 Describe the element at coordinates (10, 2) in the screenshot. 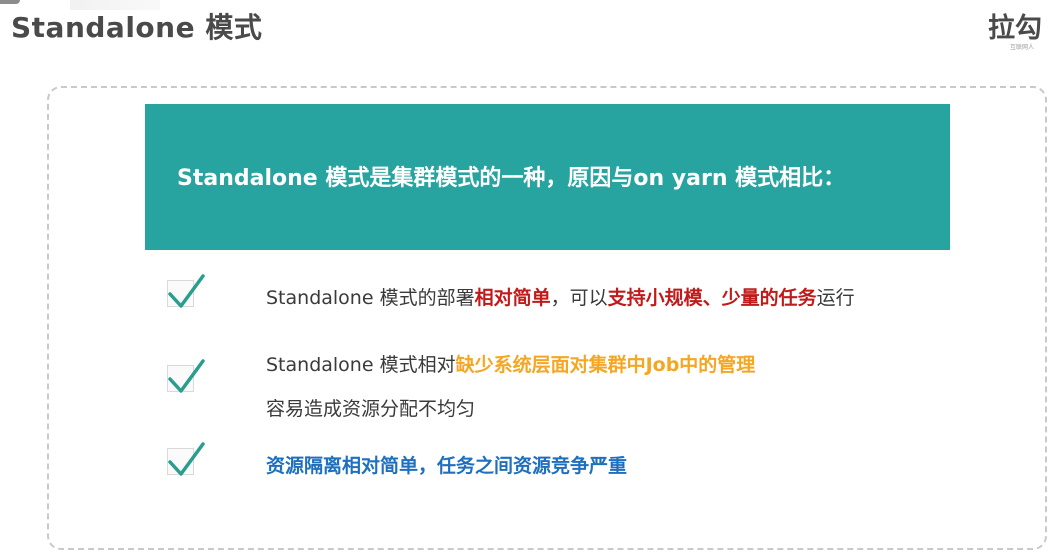

I see `corner-tab` at that location.